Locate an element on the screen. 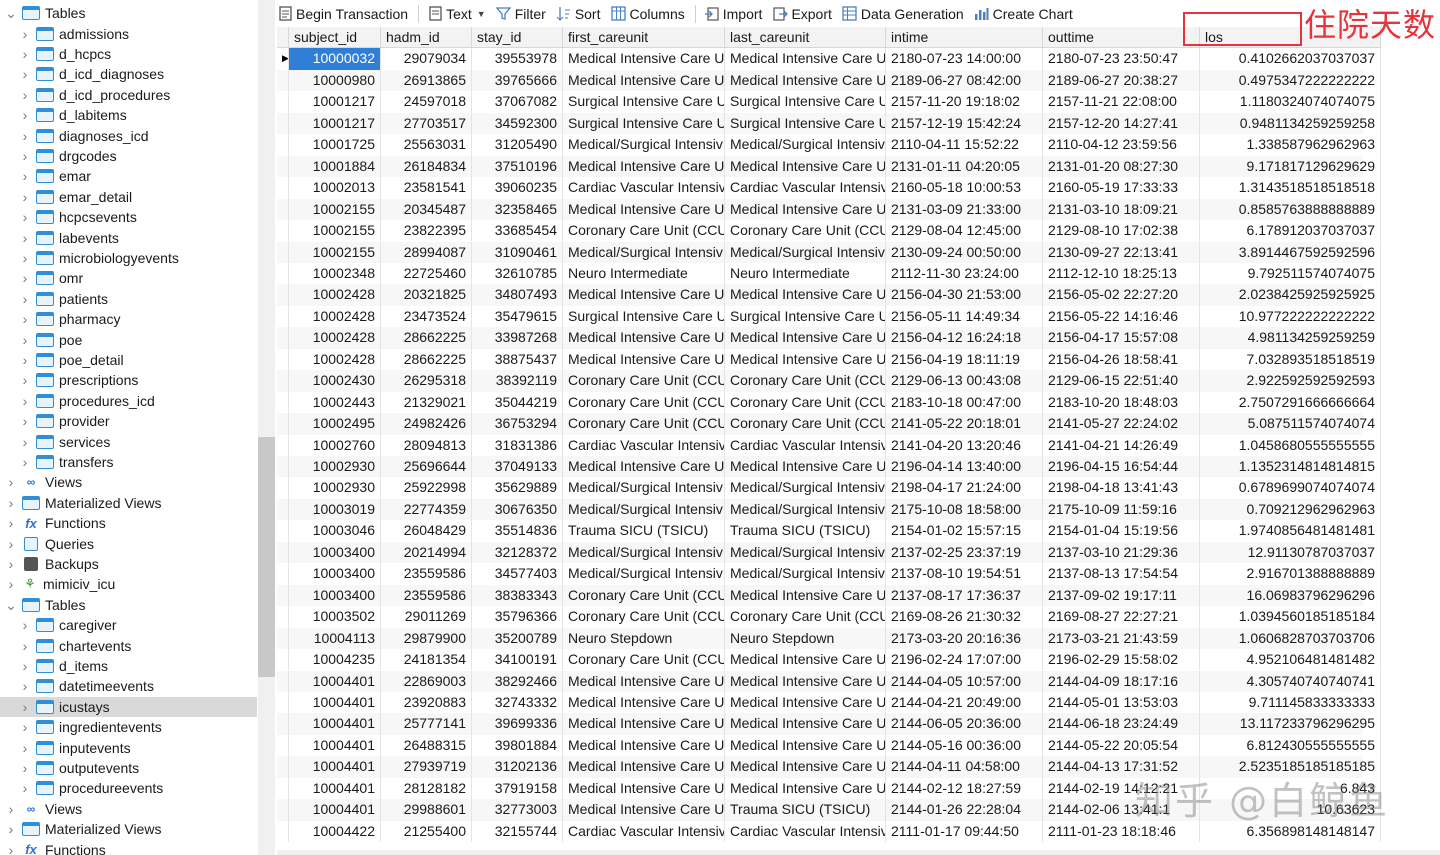 The image size is (1440, 855). cell-subject-id: 10001884 is located at coordinates (335, 166).